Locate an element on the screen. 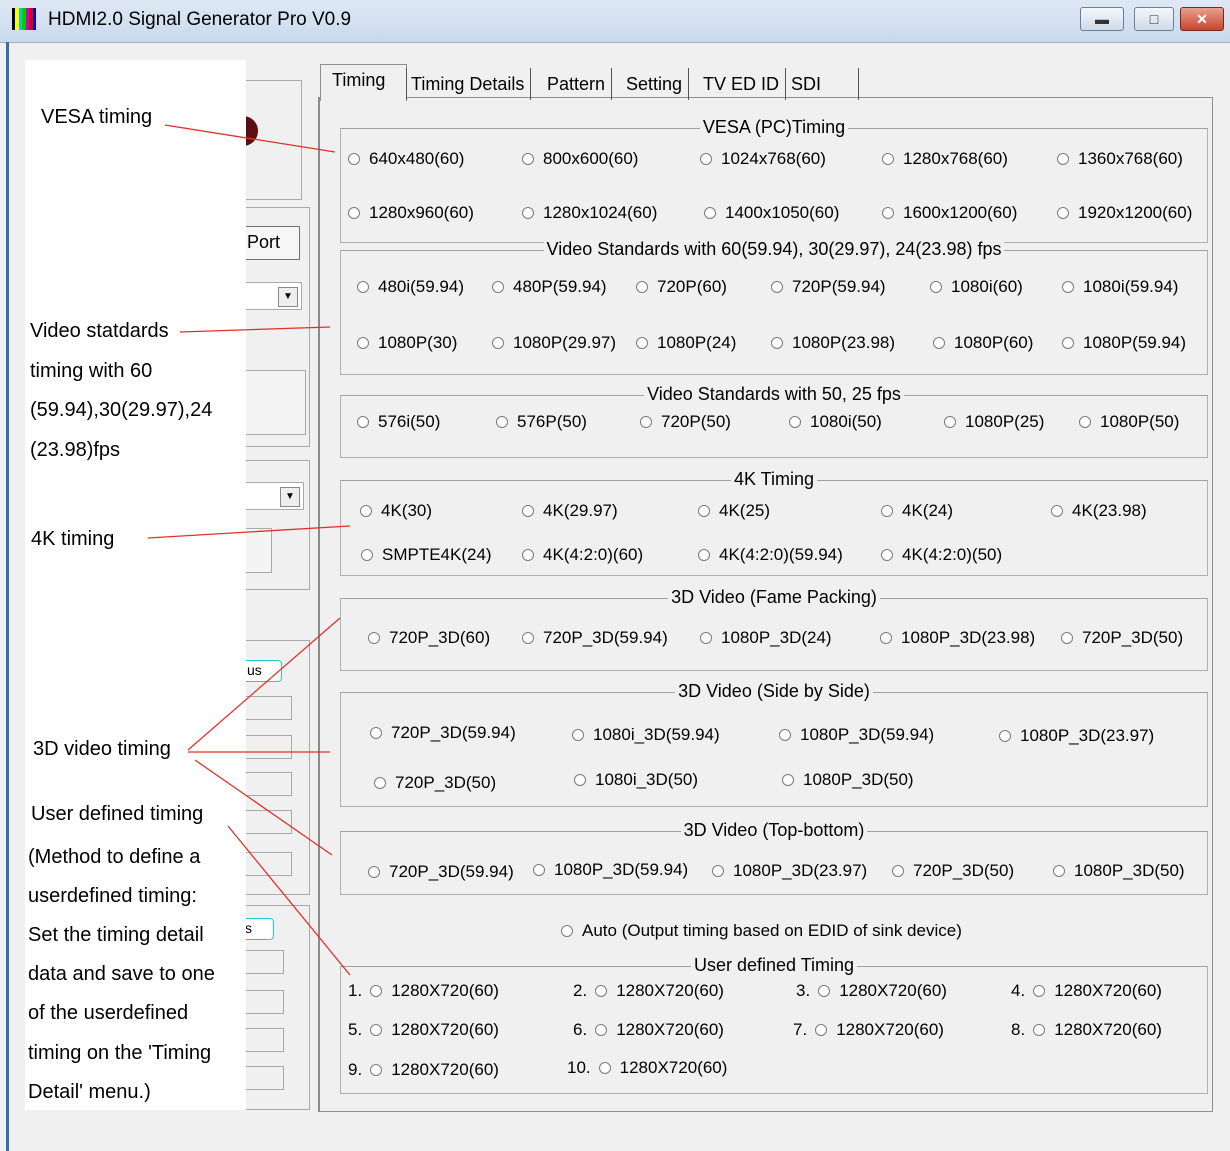 The height and width of the screenshot is (1151, 1230). radio-user-defined: 3. 1280X720(60) is located at coordinates (871, 991).